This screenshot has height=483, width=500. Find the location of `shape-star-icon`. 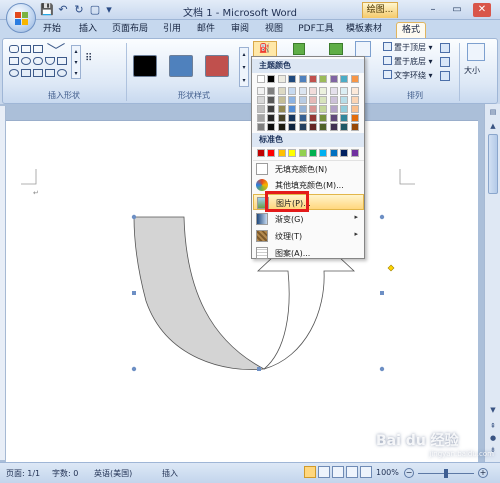

shape-star-icon is located at coordinates (38, 73).